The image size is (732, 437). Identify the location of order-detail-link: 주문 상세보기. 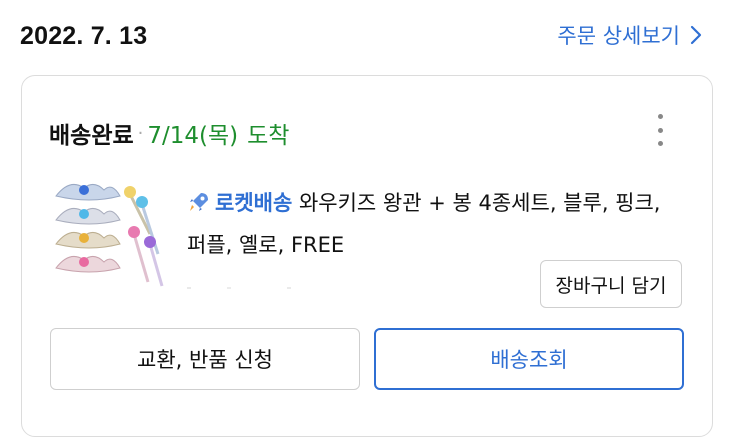
(629, 35).